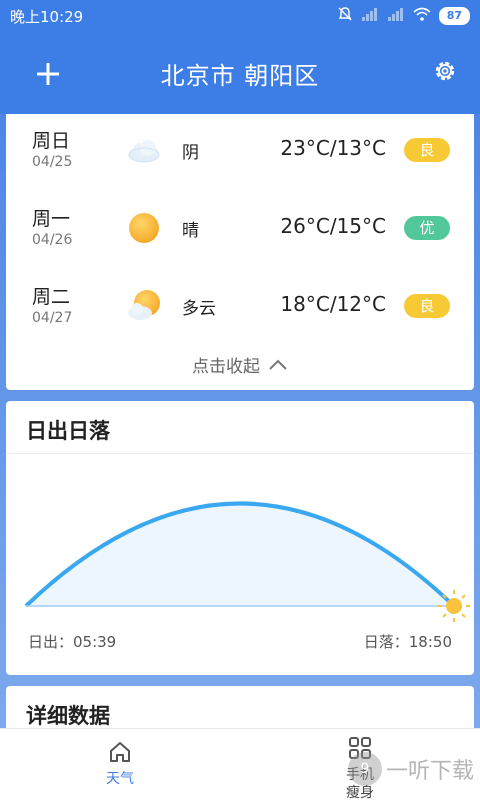 This screenshot has height=800, width=480. I want to click on forecast-day: 周一, so click(51, 219).